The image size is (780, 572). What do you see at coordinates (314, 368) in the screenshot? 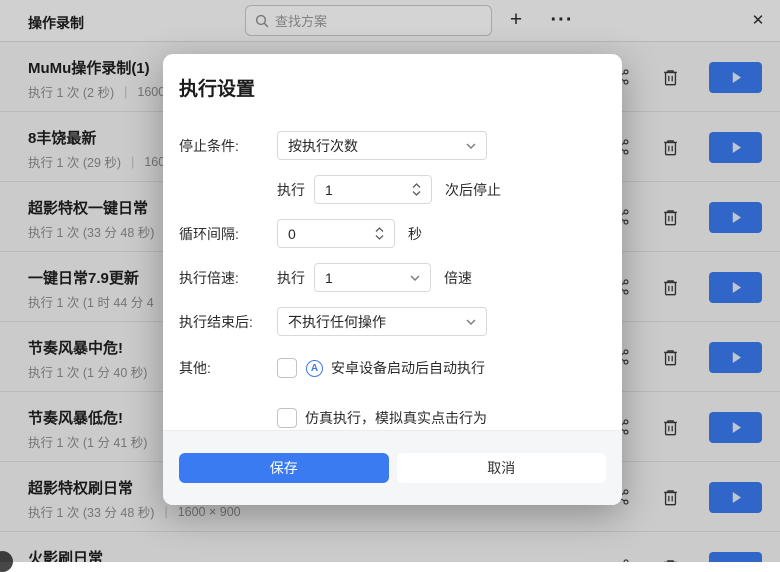
I see `android-autostart-icon: A` at bounding box center [314, 368].